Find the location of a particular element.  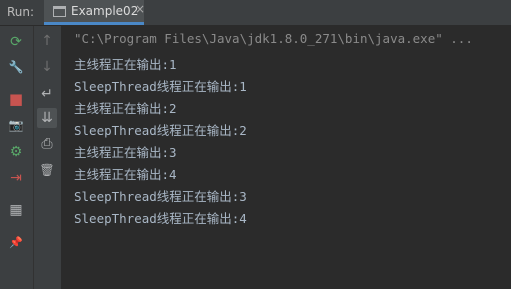

debug-icon: ⚙ is located at coordinates (16, 152).